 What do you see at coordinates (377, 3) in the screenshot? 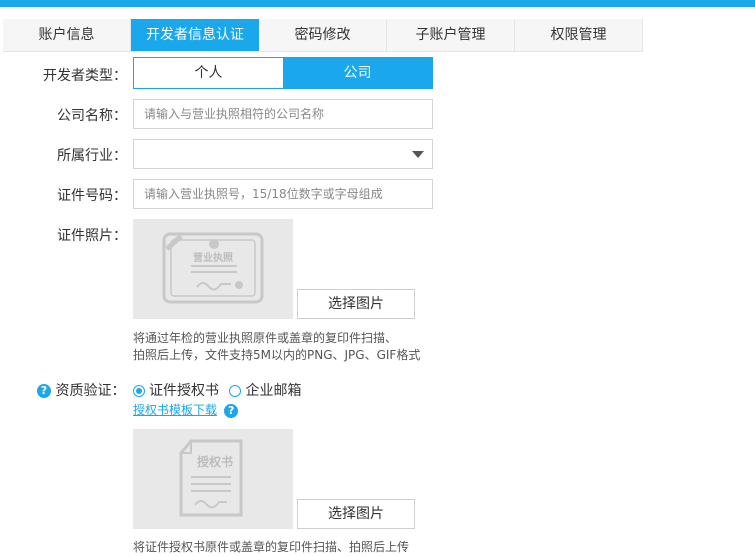
I see `top-accent-bar` at bounding box center [377, 3].